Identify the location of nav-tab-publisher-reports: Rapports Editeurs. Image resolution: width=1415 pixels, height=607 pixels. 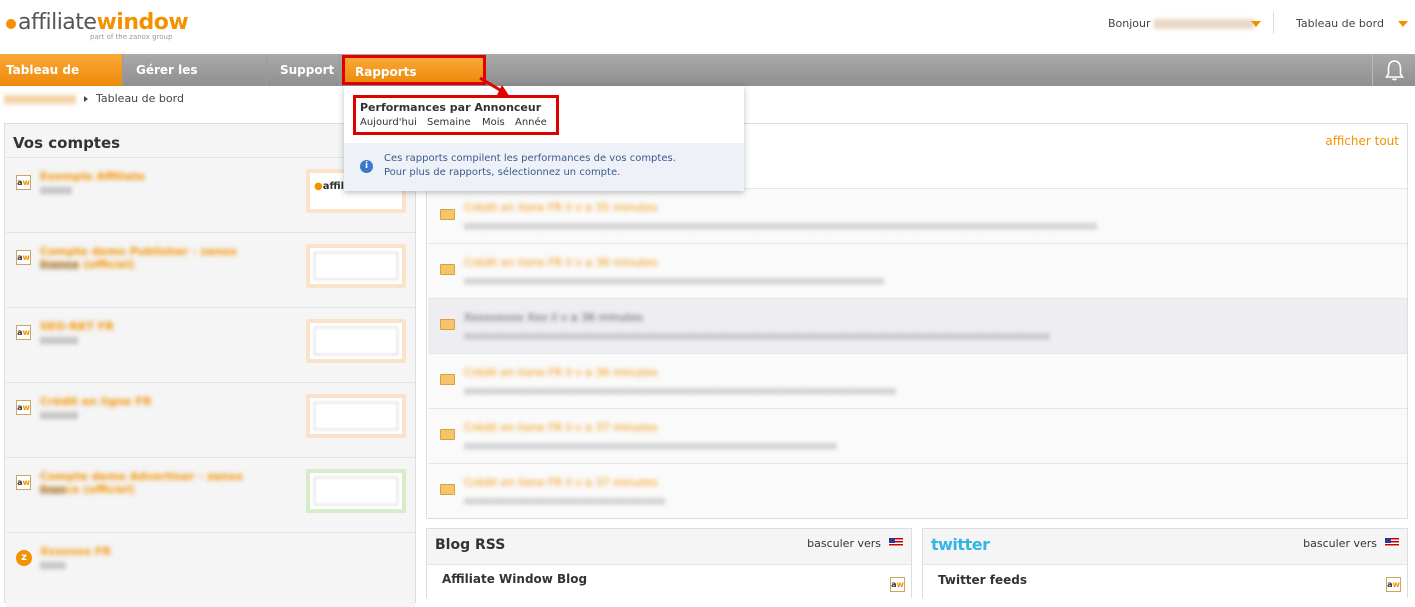
(414, 81).